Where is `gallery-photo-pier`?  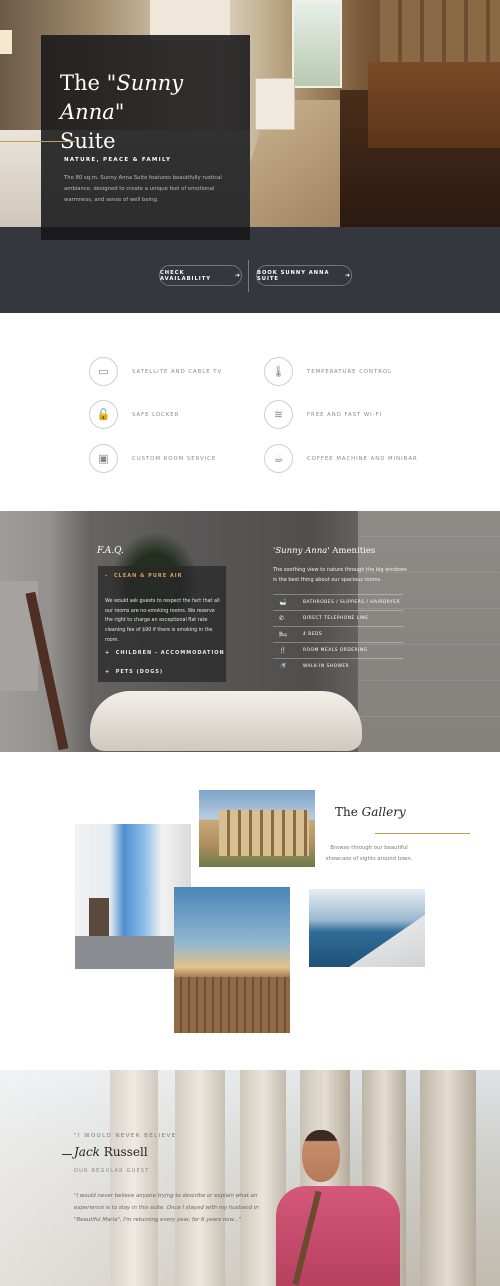 gallery-photo-pier is located at coordinates (232, 960).